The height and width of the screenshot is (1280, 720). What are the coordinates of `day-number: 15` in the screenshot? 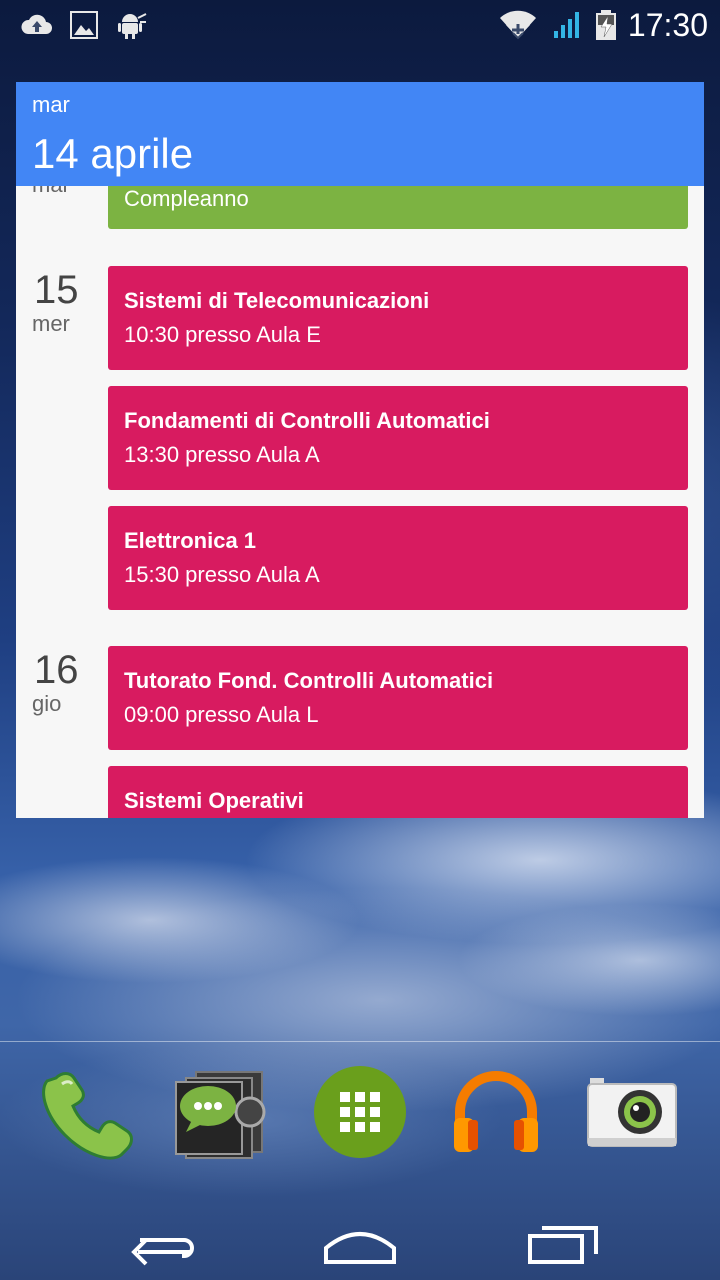 It's located at (56, 290).